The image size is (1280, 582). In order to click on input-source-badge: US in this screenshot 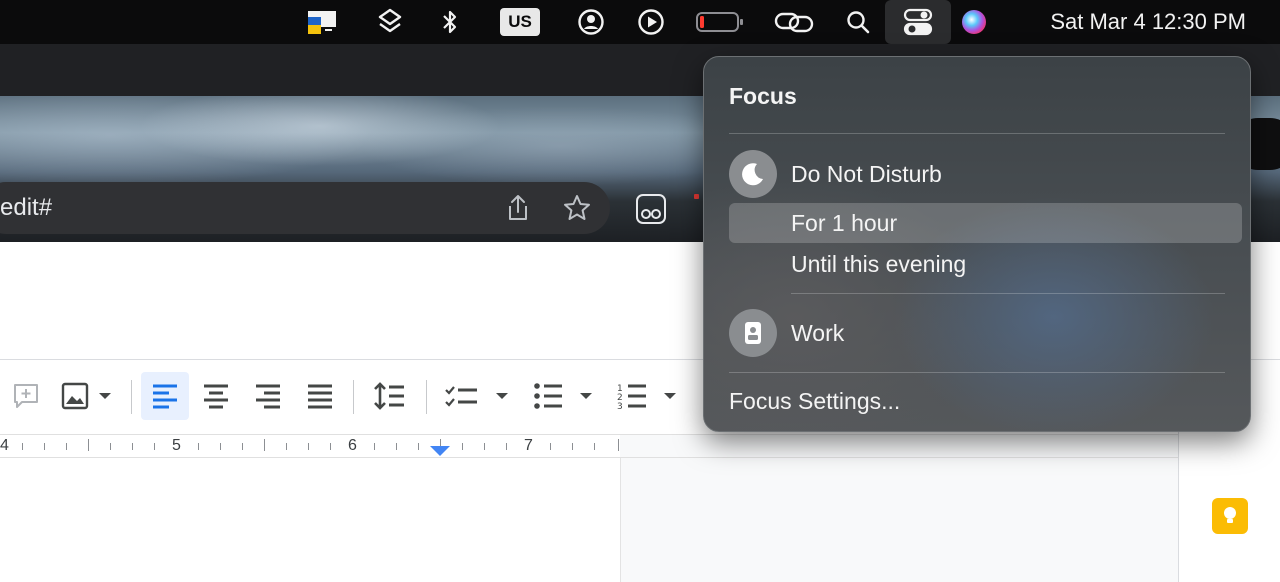, I will do `click(520, 22)`.